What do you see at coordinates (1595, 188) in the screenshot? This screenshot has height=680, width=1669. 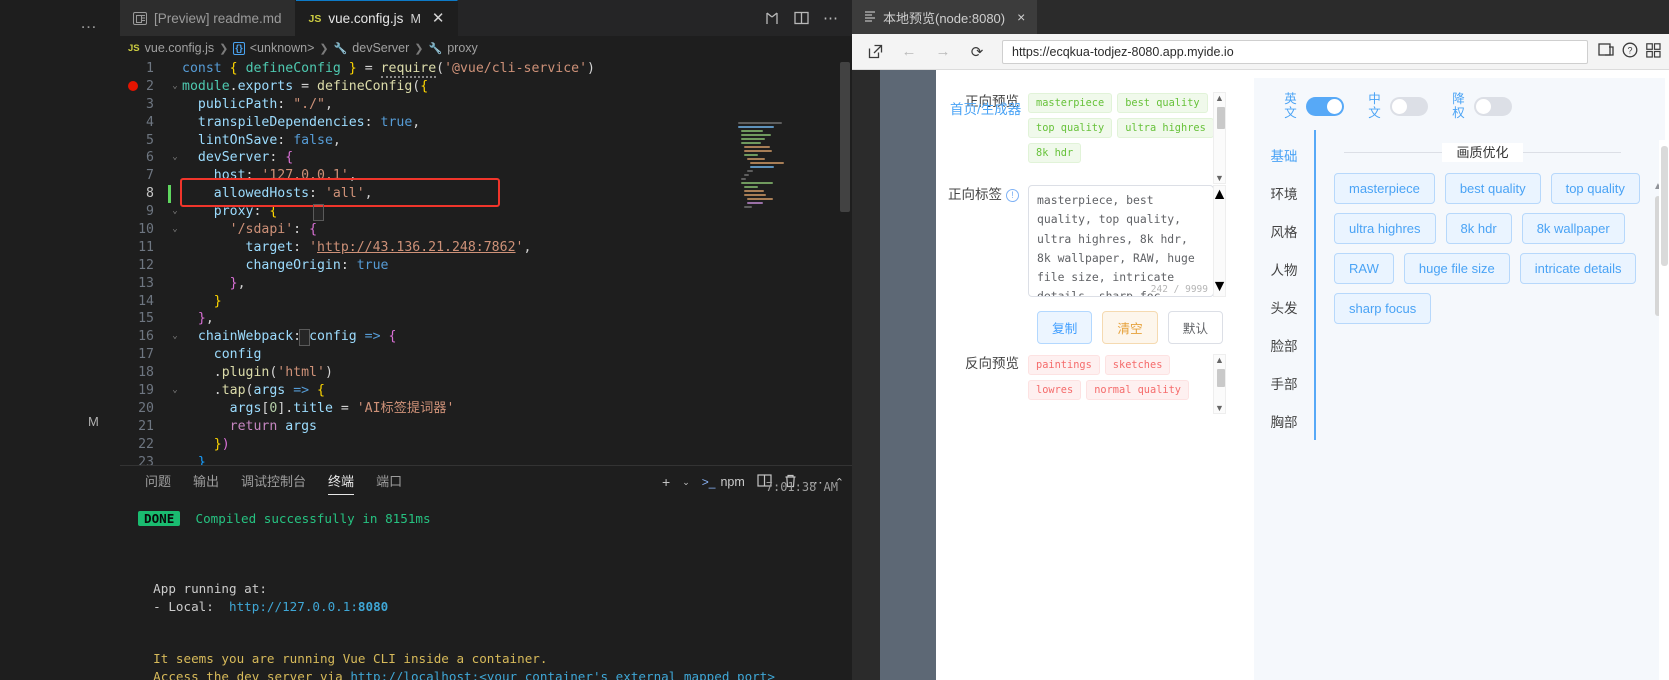 I see `tag-button: top quality` at bounding box center [1595, 188].